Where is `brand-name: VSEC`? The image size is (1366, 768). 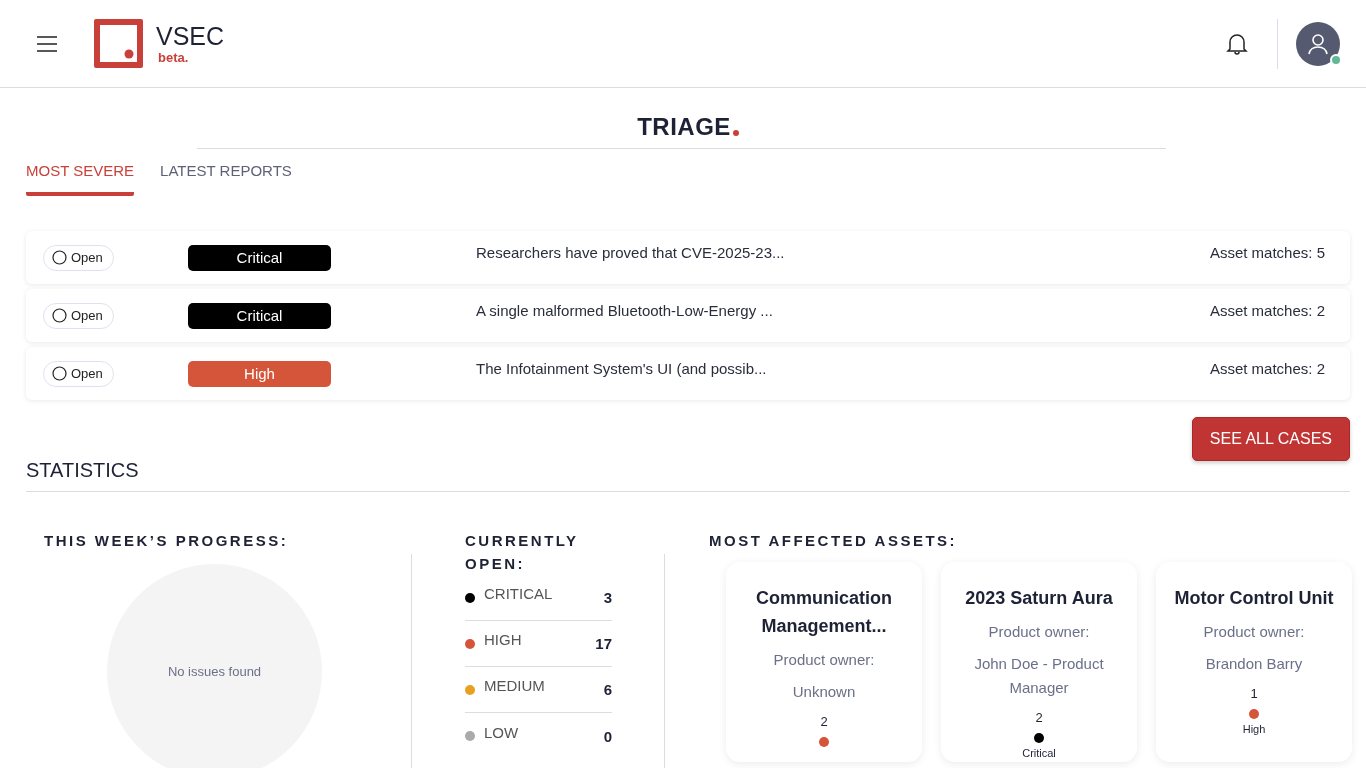 brand-name: VSEC is located at coordinates (190, 36).